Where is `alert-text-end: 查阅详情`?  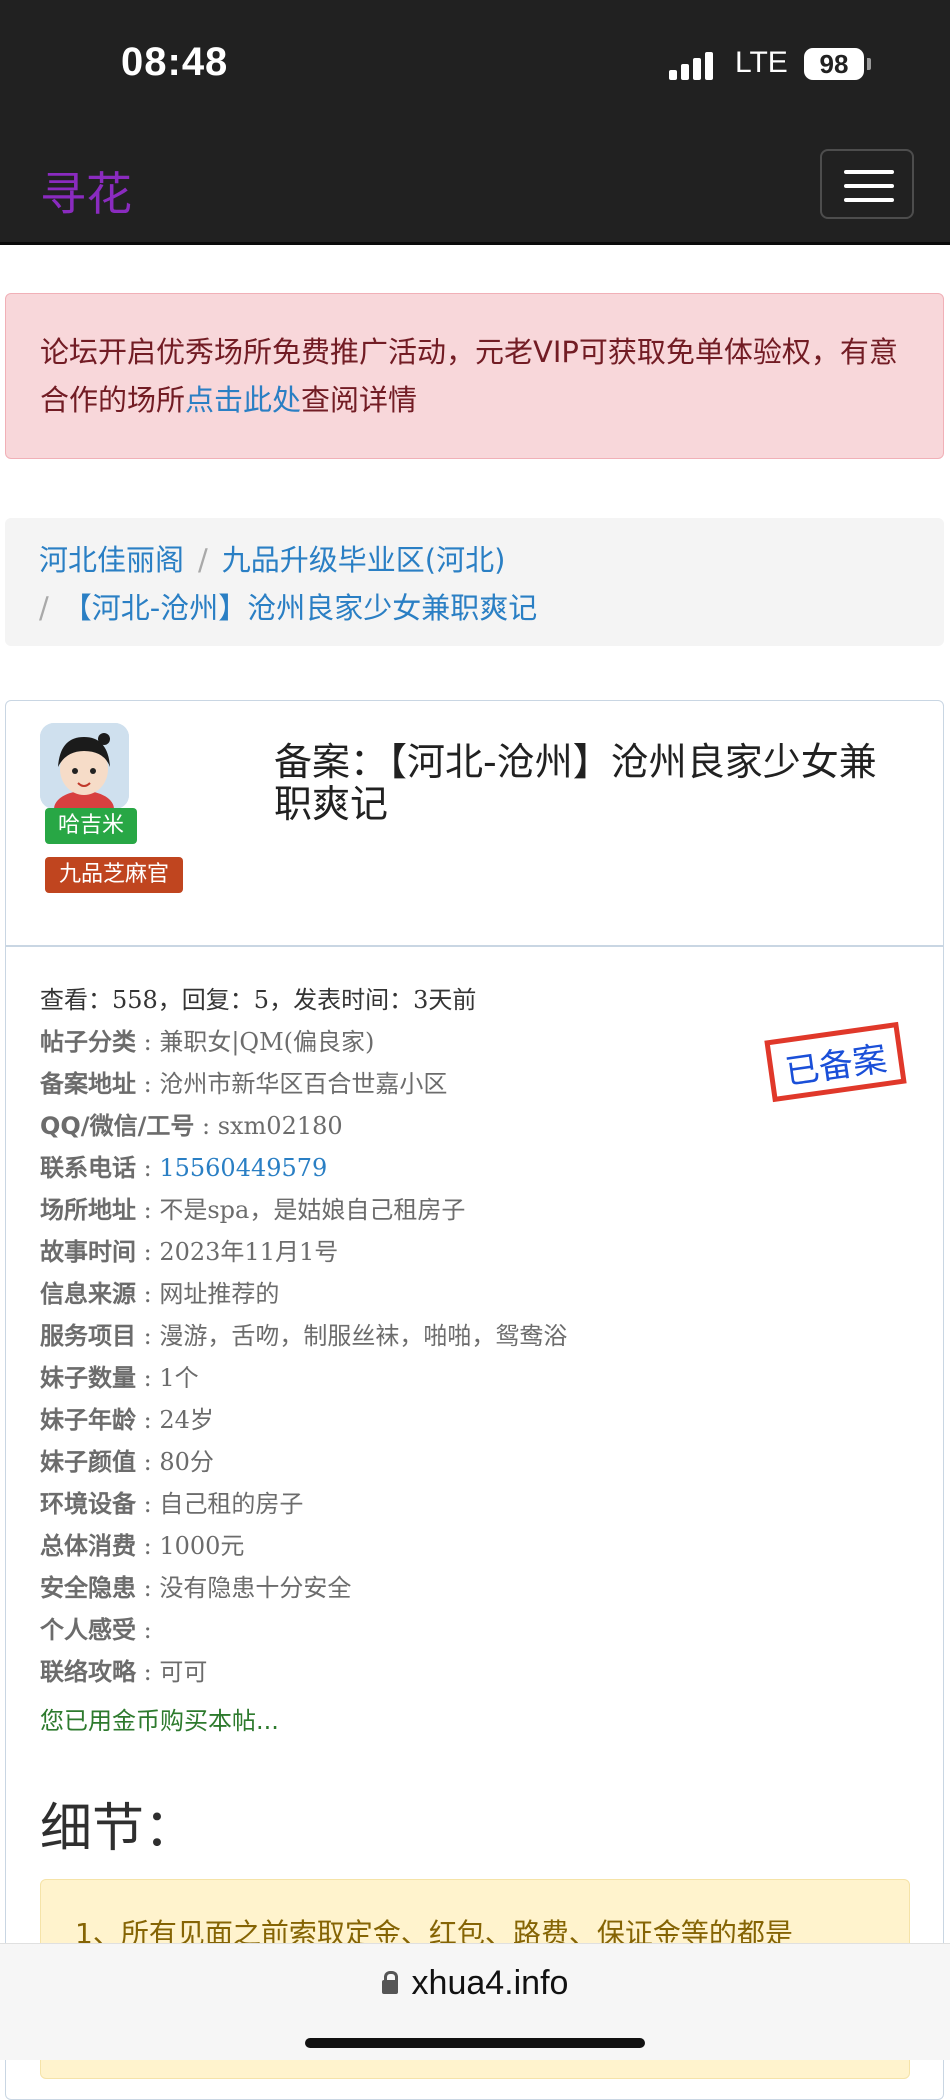 alert-text-end: 查阅详情 is located at coordinates (359, 400).